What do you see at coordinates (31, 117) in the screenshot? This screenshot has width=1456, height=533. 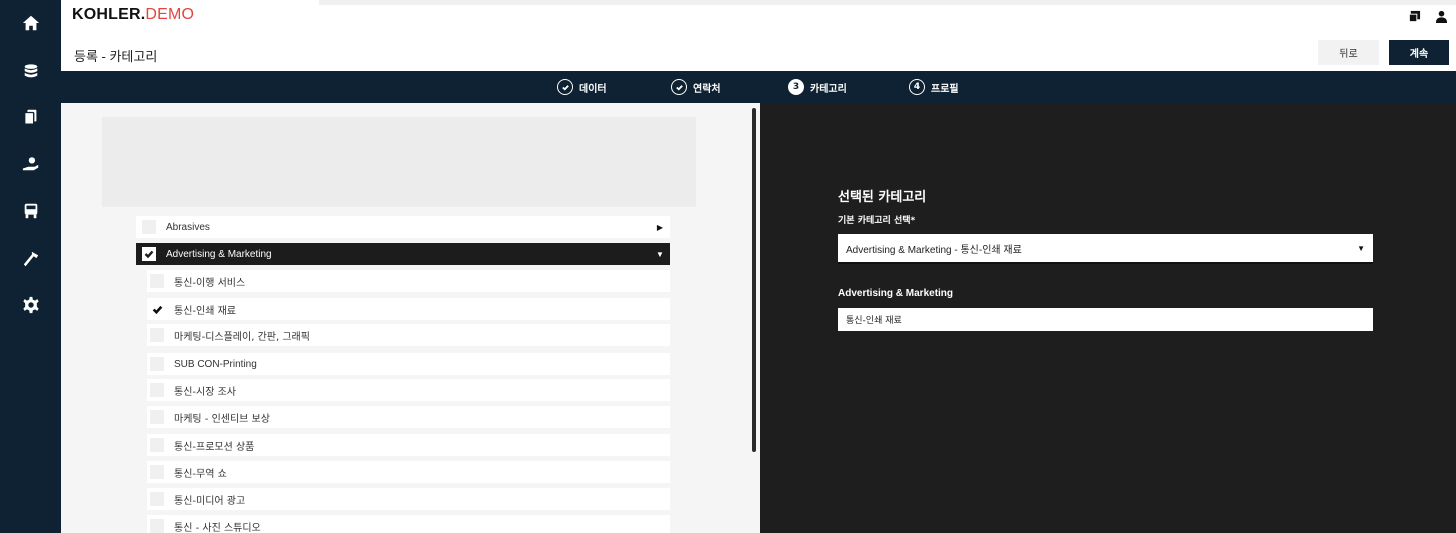 I see `documents-icon` at bounding box center [31, 117].